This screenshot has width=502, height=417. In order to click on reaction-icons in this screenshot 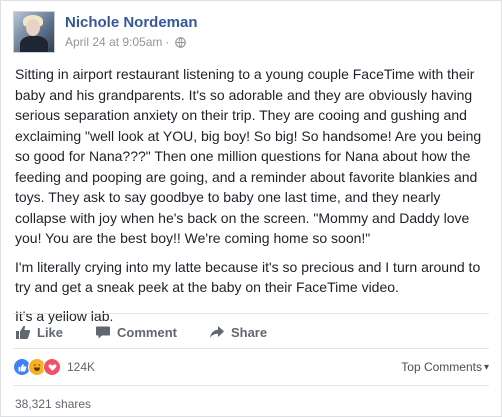, I will do `click(37, 367)`.